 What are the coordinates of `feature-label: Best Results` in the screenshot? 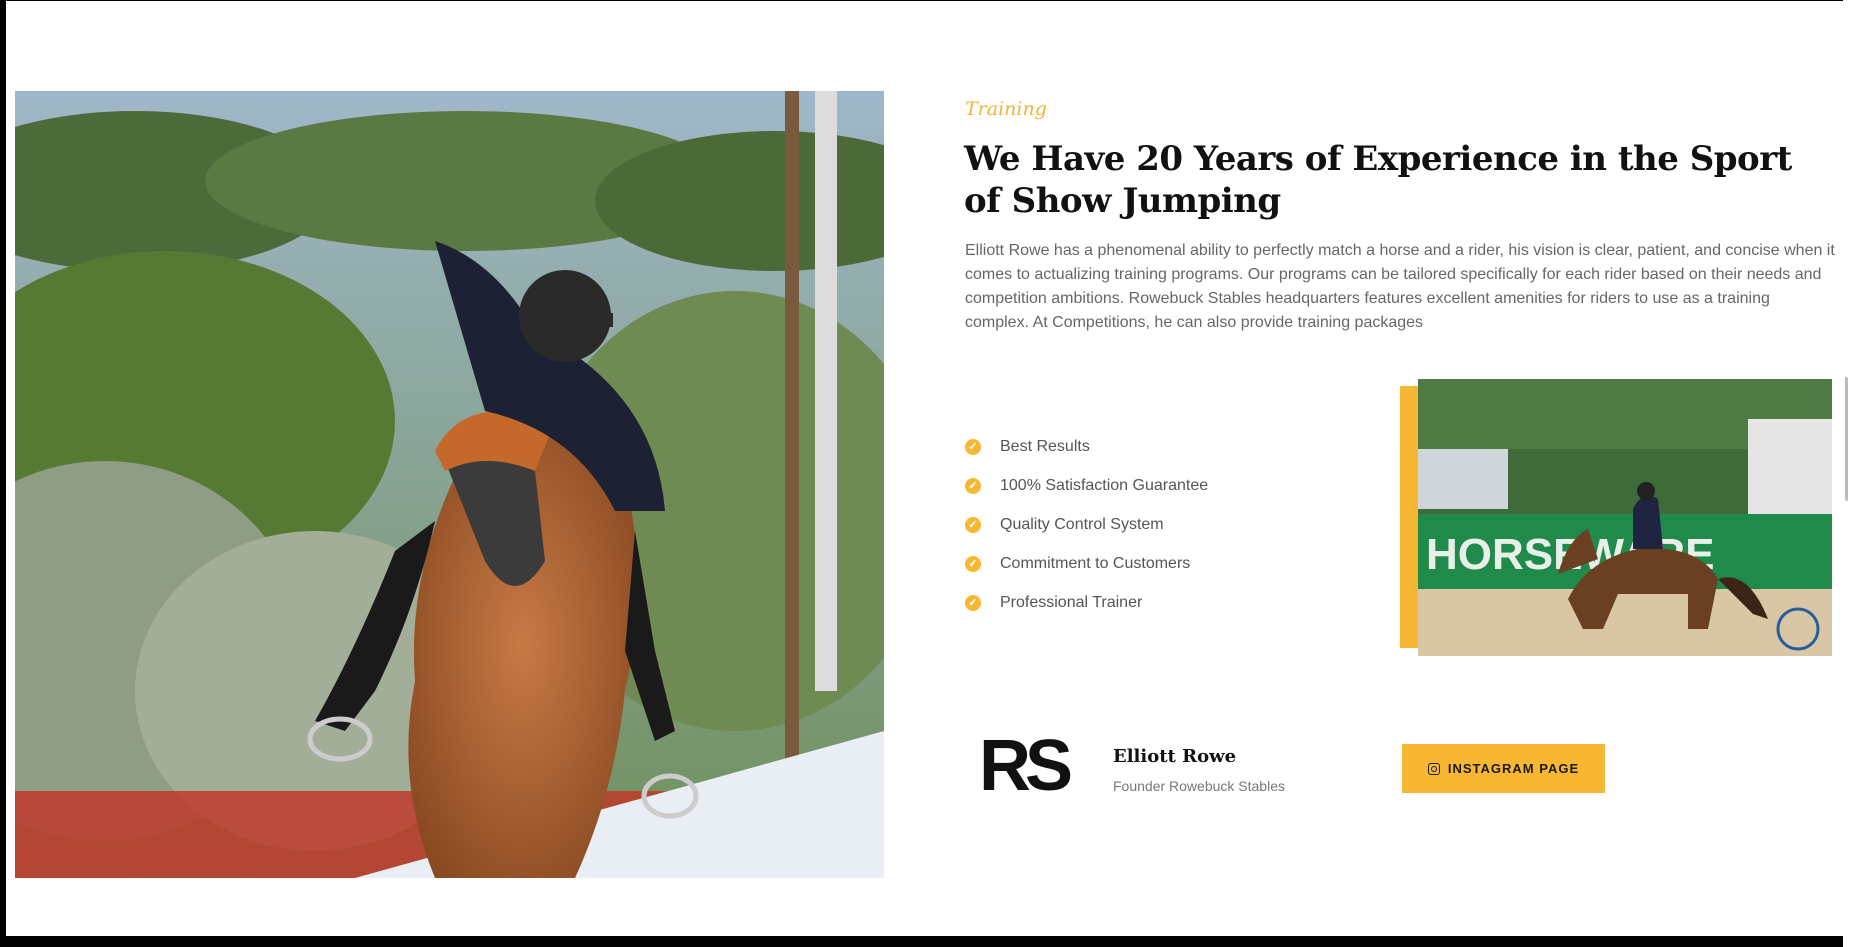 It's located at (1045, 446).